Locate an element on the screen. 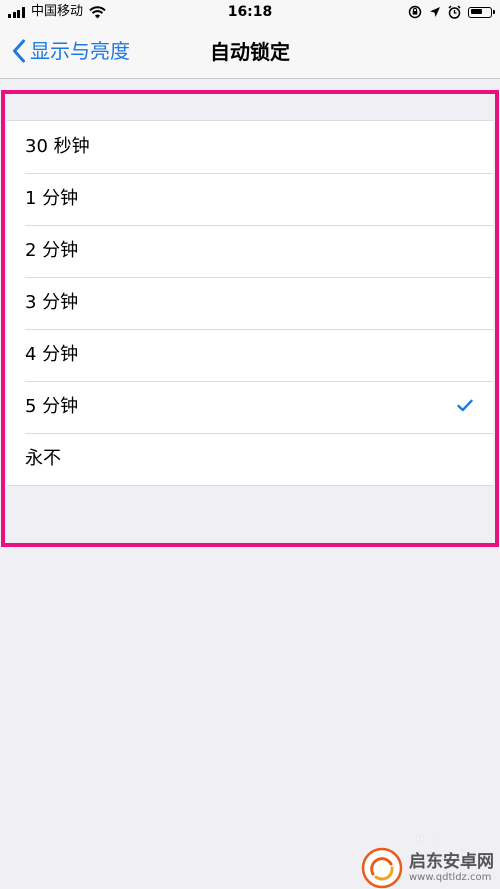 This screenshot has height=889, width=500. status-bar-right is located at coordinates (448, 12).